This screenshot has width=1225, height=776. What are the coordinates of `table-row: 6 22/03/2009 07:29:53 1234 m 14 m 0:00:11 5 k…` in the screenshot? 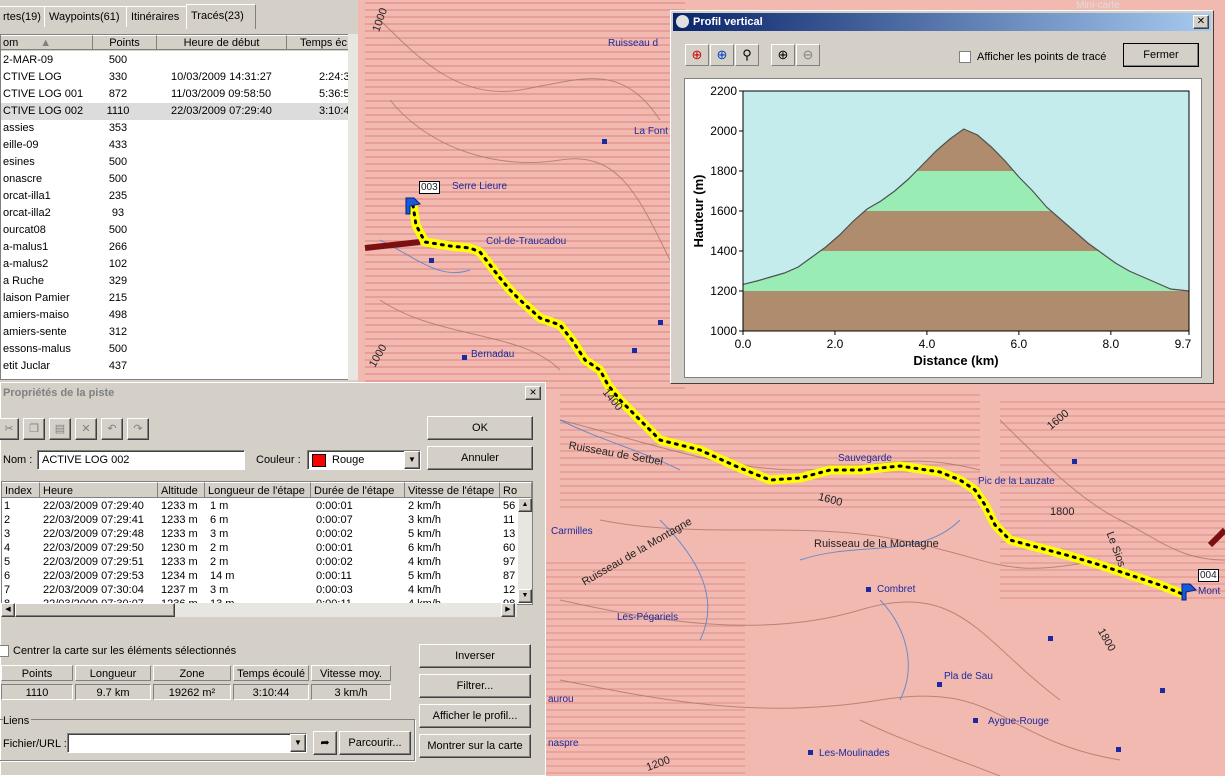 It's located at (267, 576).